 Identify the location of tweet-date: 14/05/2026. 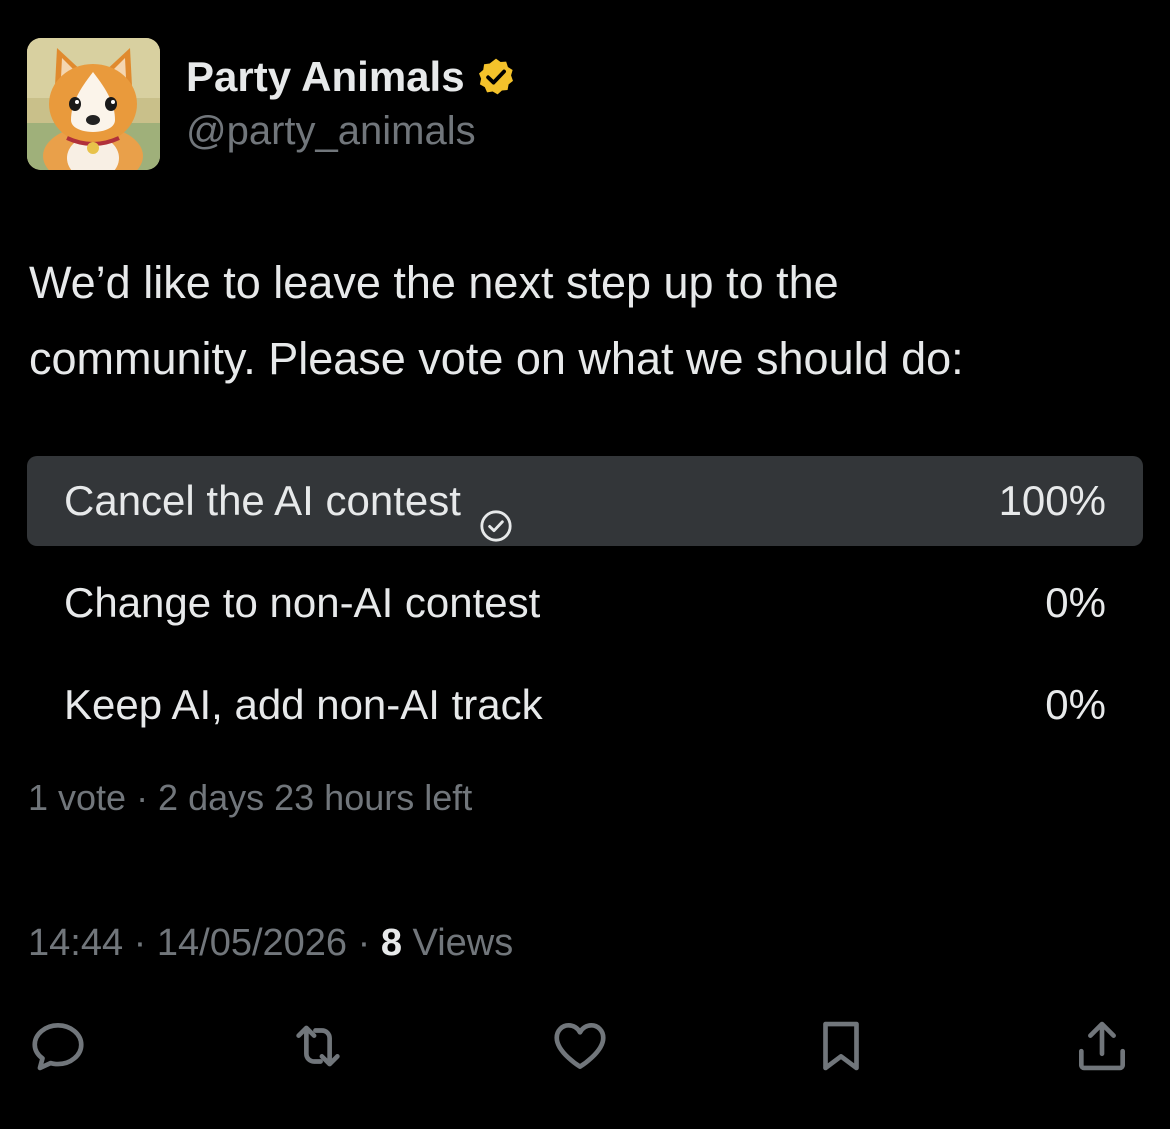
(252, 943).